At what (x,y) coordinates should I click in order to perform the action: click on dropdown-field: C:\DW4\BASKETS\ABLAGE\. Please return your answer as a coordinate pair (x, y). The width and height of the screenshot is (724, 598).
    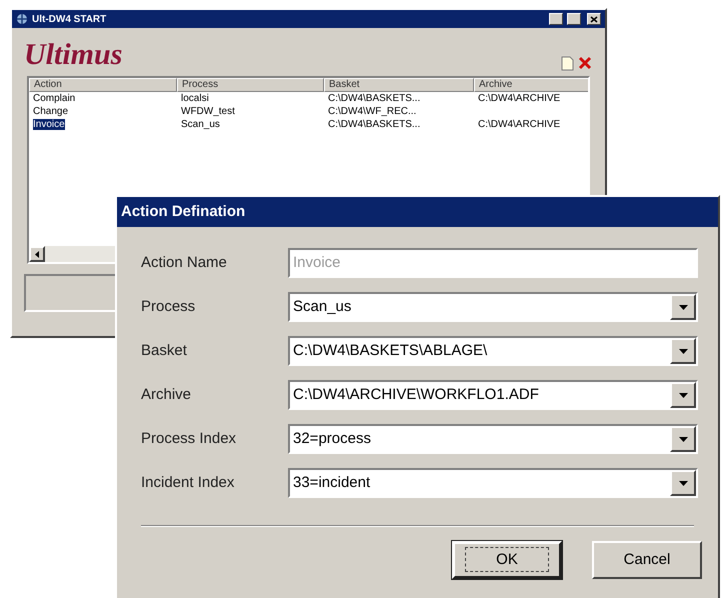
    Looking at the image, I should click on (493, 351).